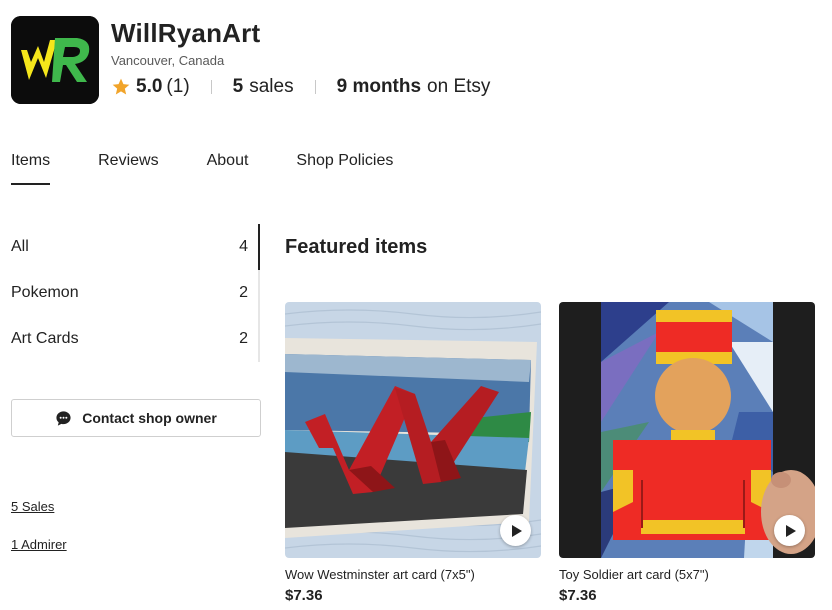 This screenshot has width=832, height=610. I want to click on category-label: All, so click(20, 246).